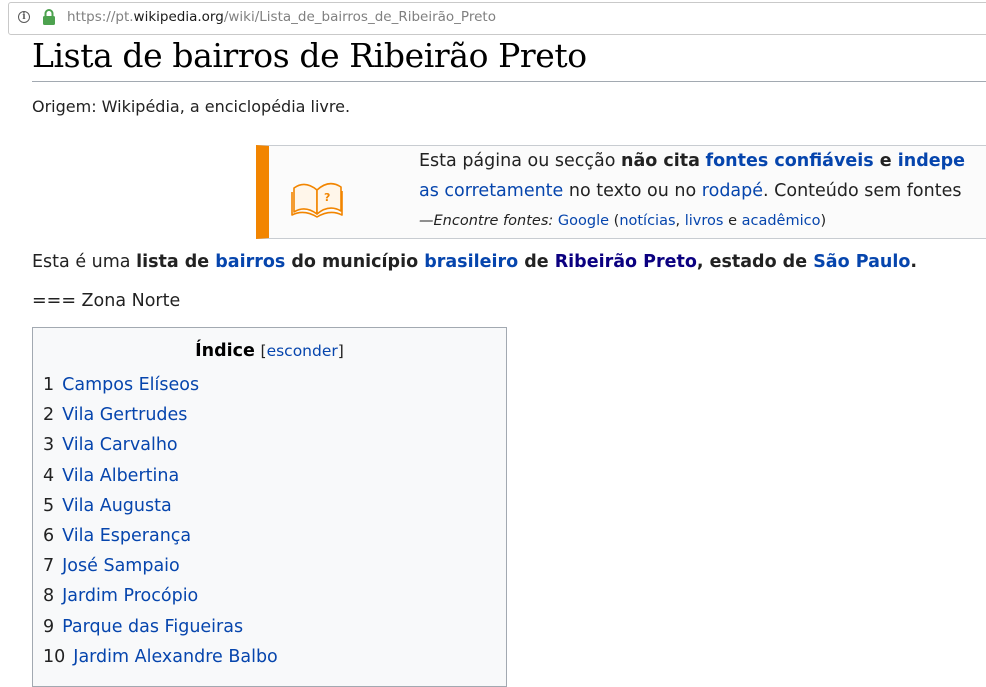 The height and width of the screenshot is (687, 986). I want to click on toc-item-number: 7, so click(49, 566).